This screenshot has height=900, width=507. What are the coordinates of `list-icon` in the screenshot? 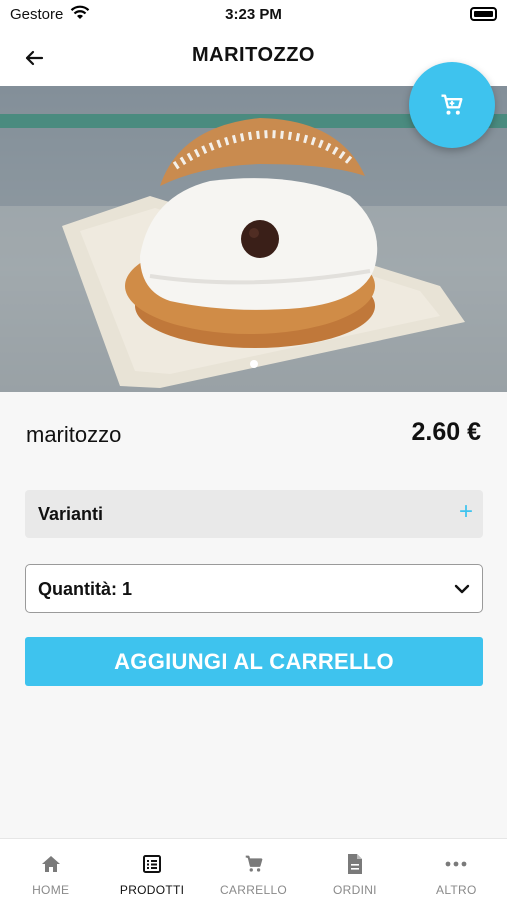 It's located at (152, 864).